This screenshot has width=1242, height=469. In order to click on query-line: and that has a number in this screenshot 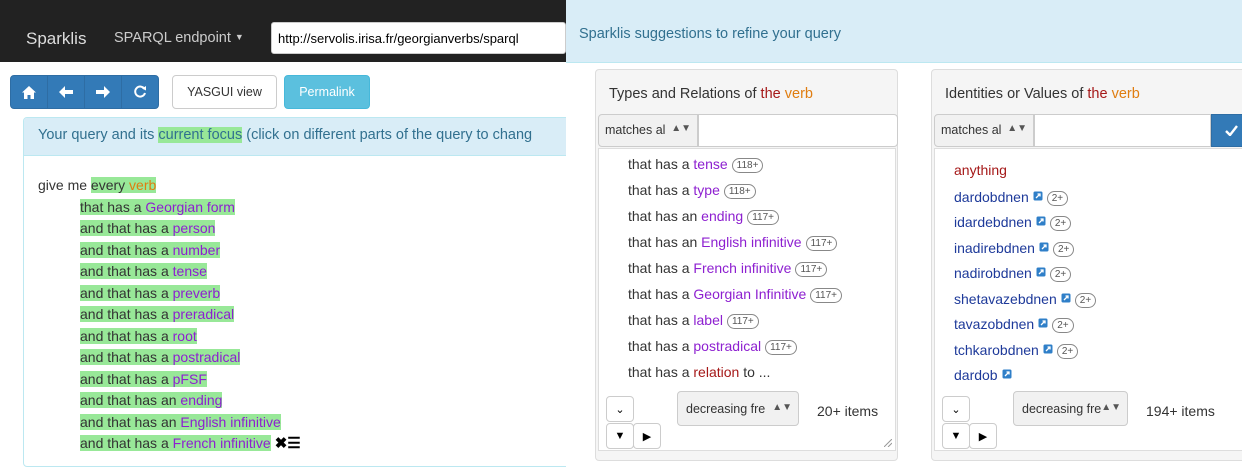, I will do `click(302, 251)`.